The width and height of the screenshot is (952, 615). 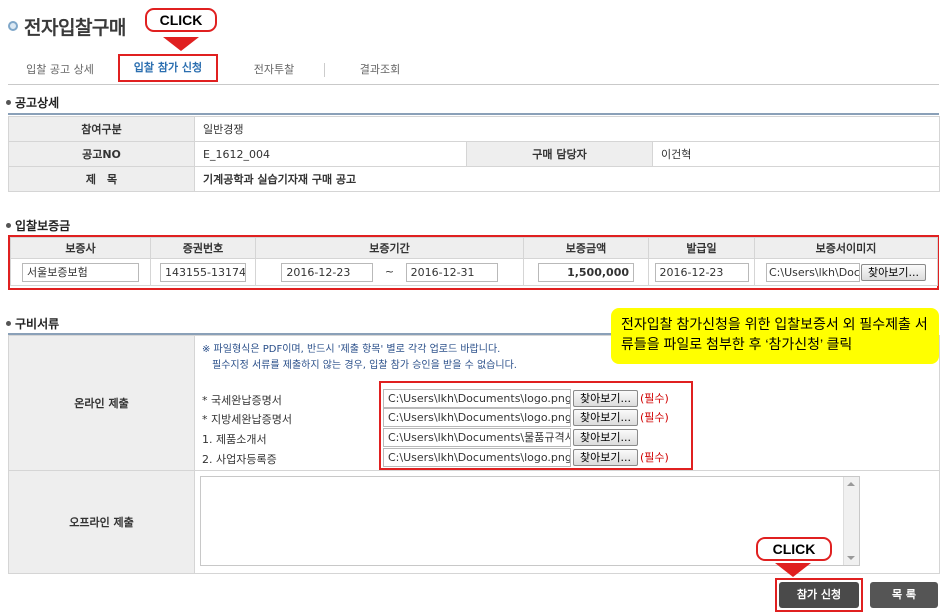 I want to click on manager-label: 구매 담당자, so click(x=559, y=154).